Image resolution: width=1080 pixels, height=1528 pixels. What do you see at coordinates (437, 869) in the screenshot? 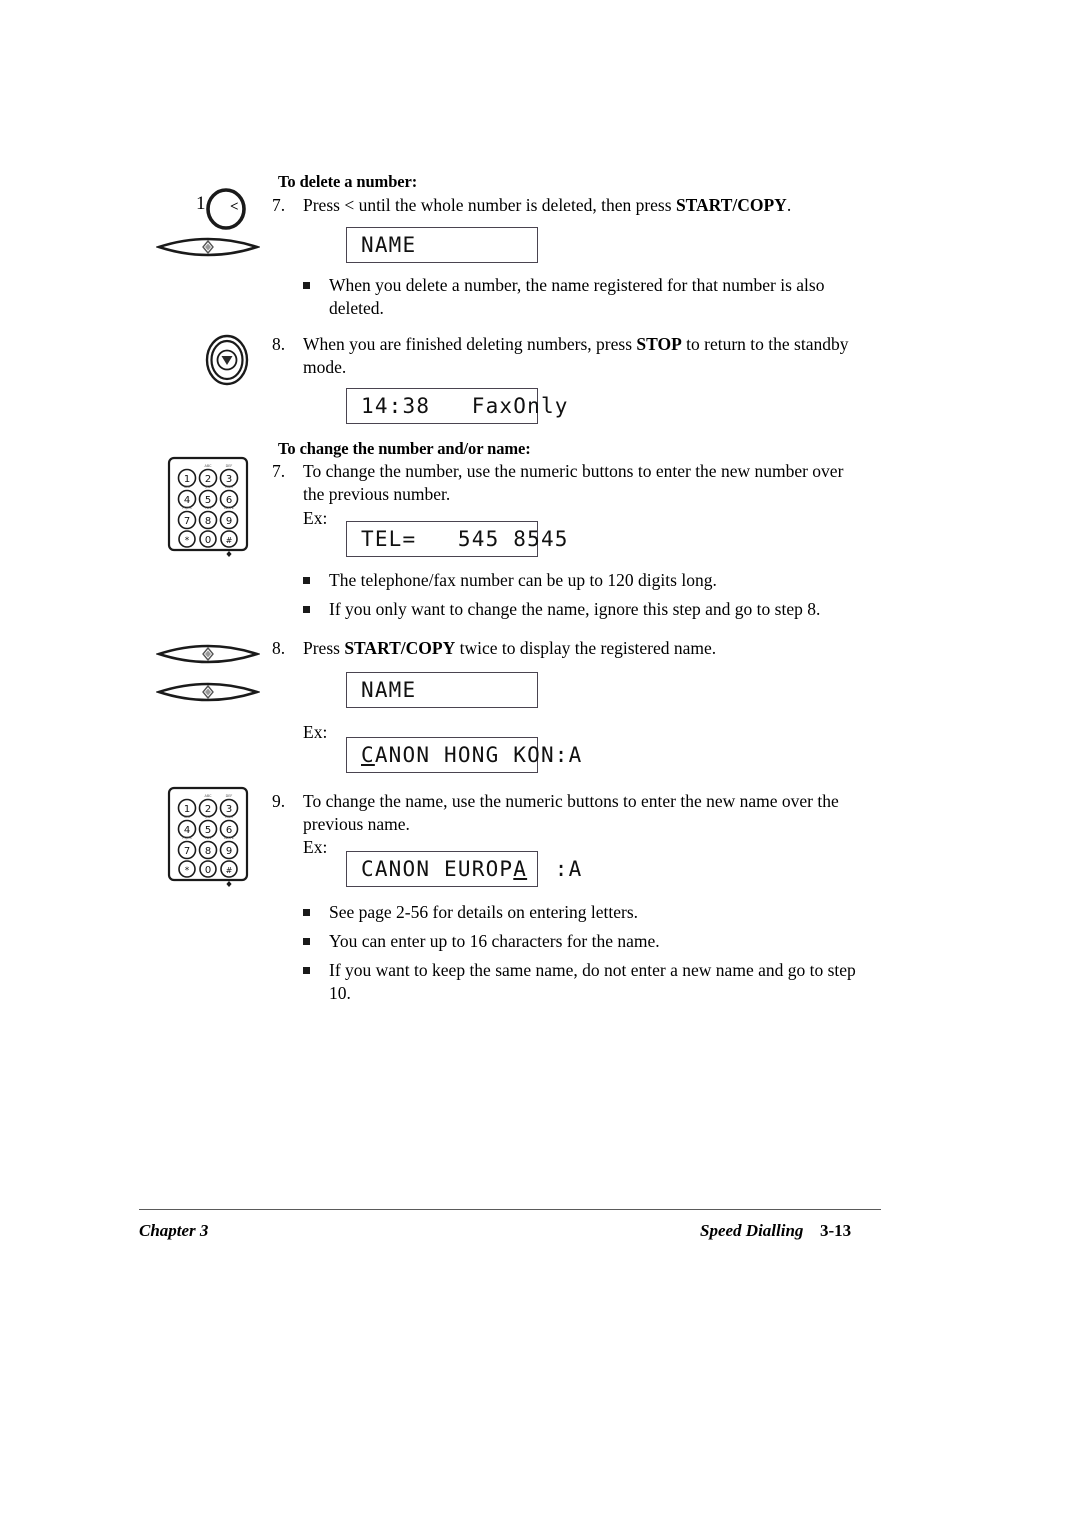
I see `lcd-text-head: CANON EUROP` at bounding box center [437, 869].